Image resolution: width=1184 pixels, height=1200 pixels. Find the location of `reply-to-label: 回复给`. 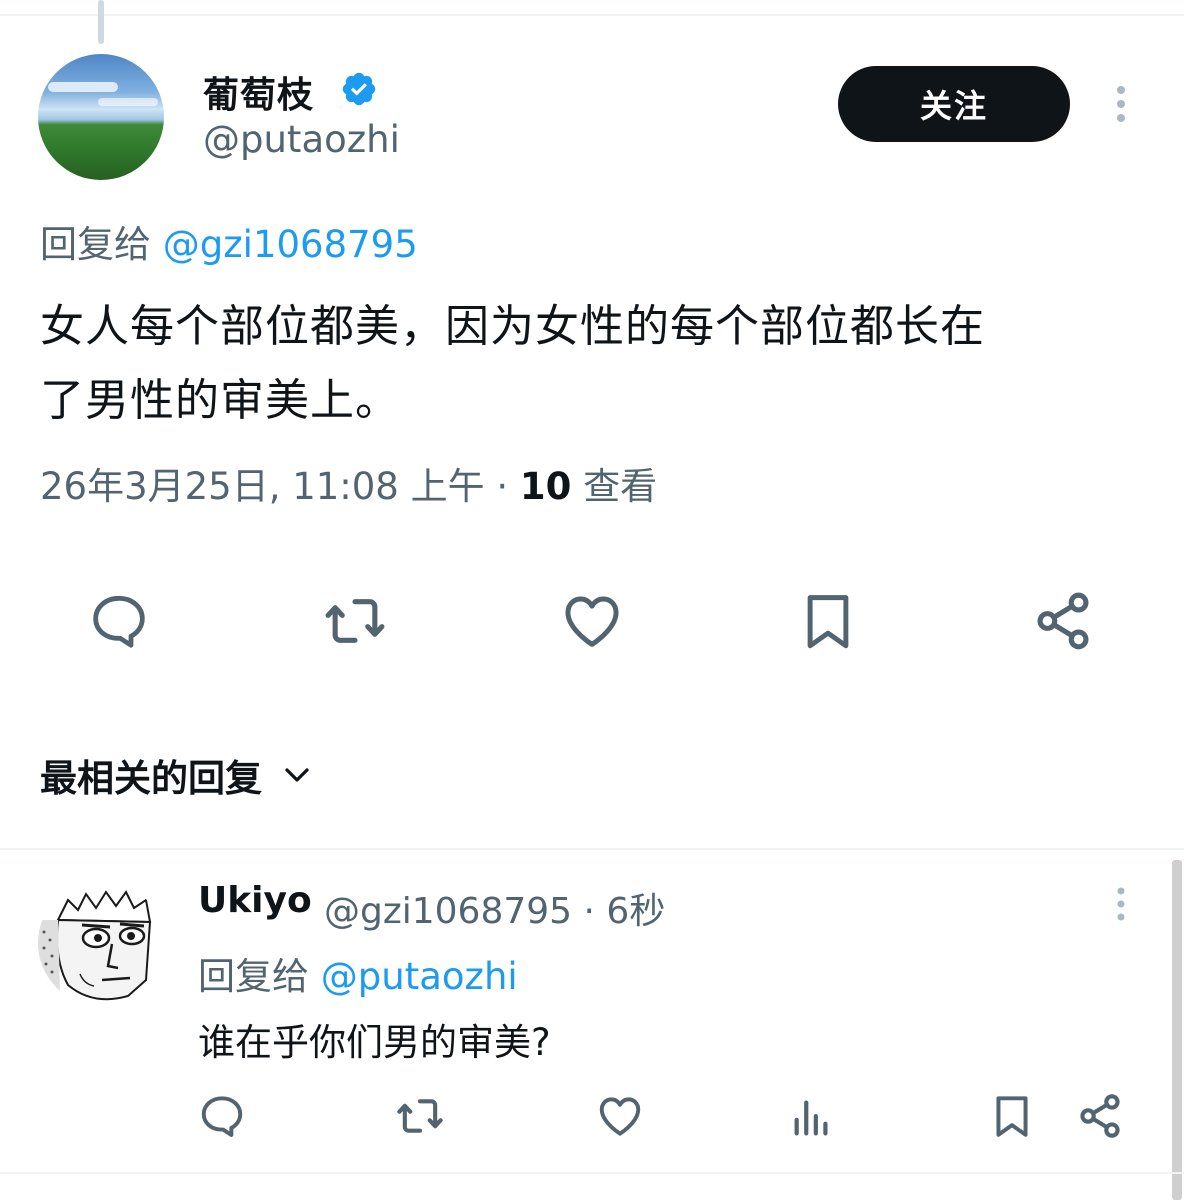

reply-to-label: 回复给 is located at coordinates (95, 244).